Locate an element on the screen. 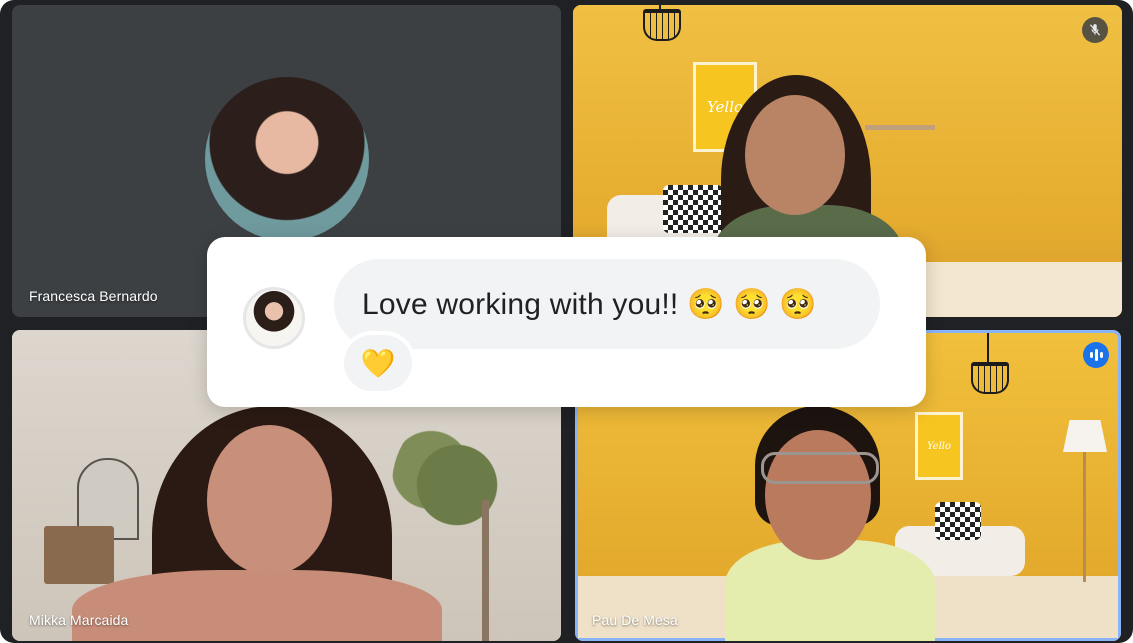 The height and width of the screenshot is (643, 1133). participant-glasses is located at coordinates (820, 468).